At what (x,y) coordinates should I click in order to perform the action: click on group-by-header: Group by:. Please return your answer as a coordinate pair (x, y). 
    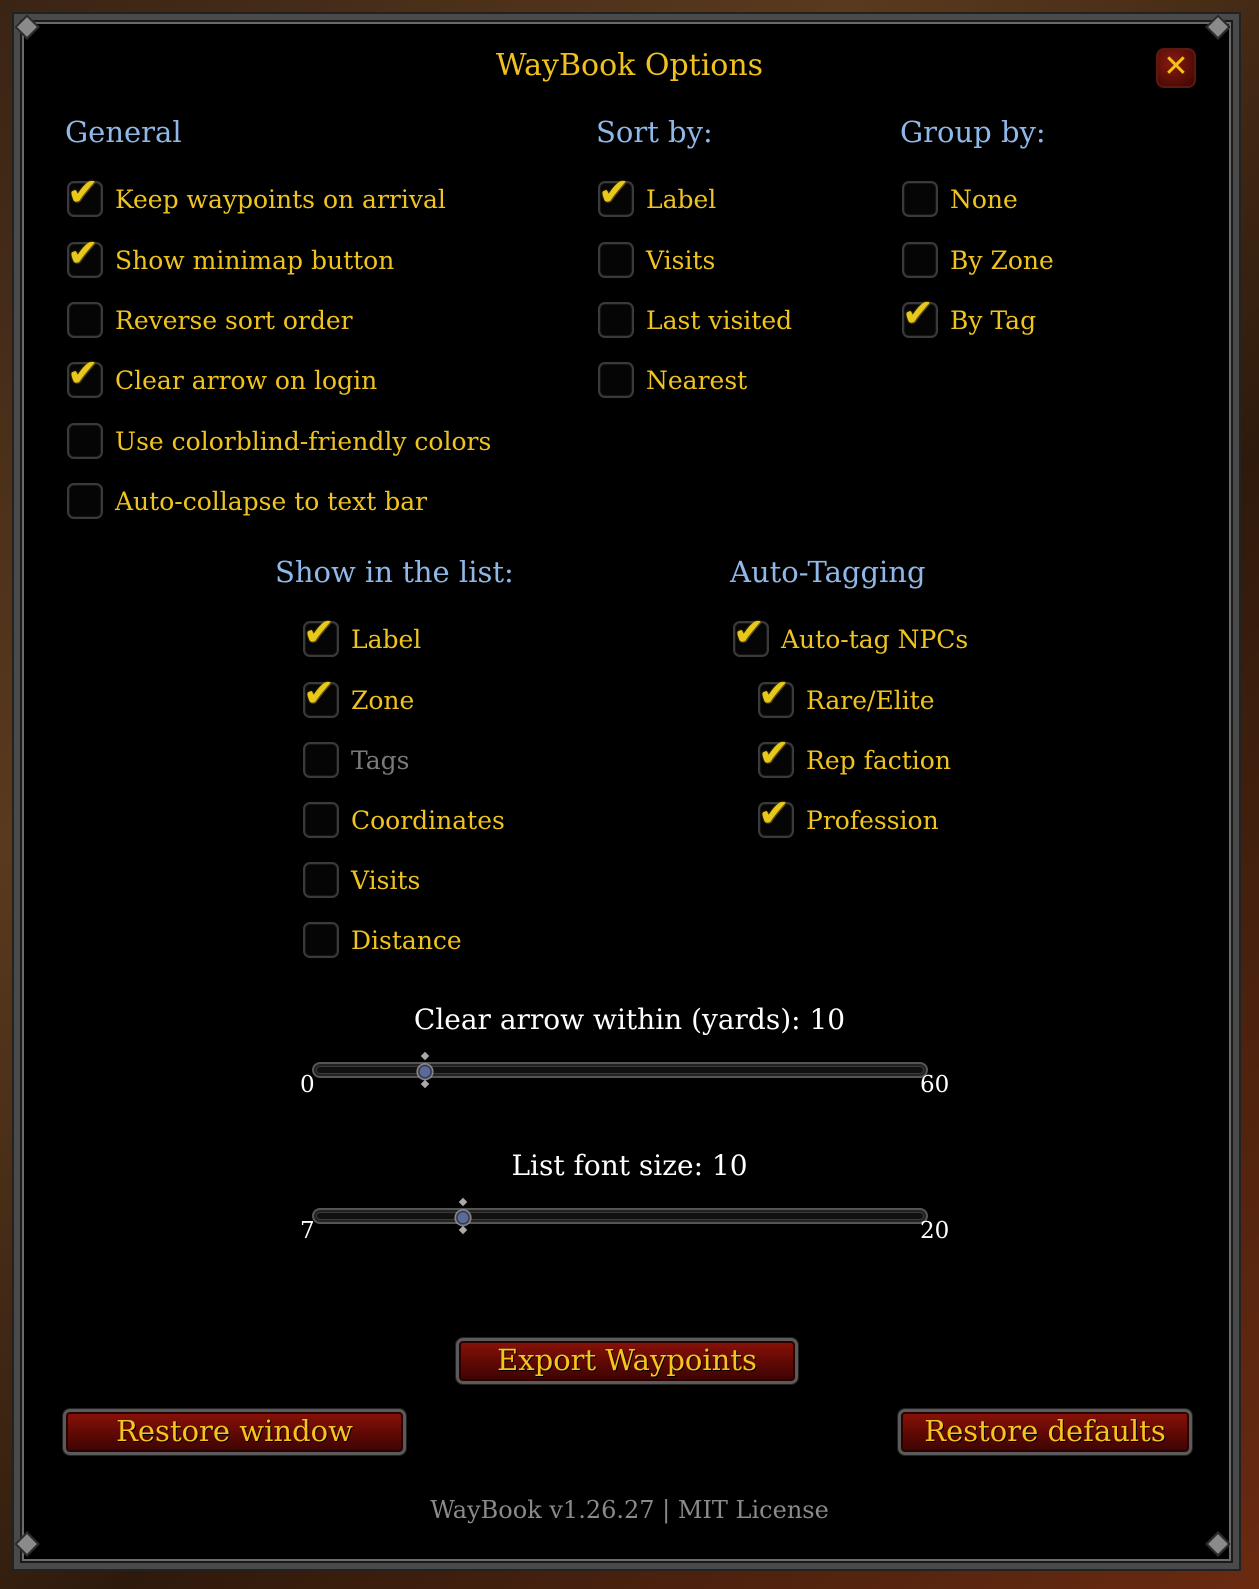
    Looking at the image, I should click on (973, 132).